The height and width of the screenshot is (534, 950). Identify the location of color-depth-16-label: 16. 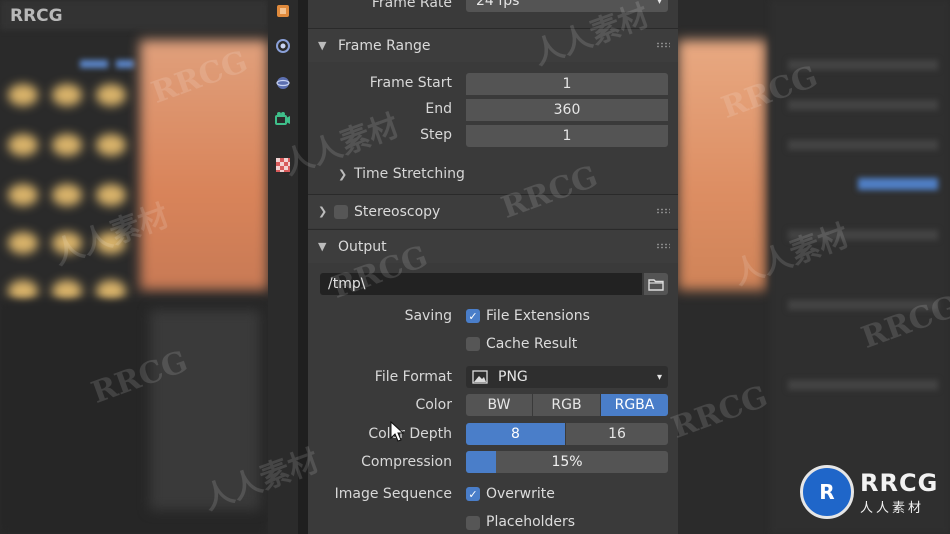
(617, 434).